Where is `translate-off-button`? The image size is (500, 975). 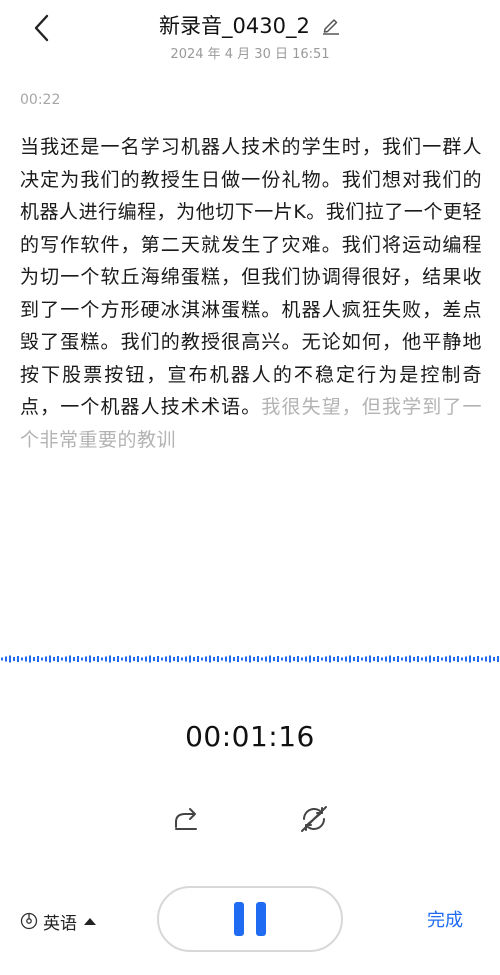 translate-off-button is located at coordinates (314, 819).